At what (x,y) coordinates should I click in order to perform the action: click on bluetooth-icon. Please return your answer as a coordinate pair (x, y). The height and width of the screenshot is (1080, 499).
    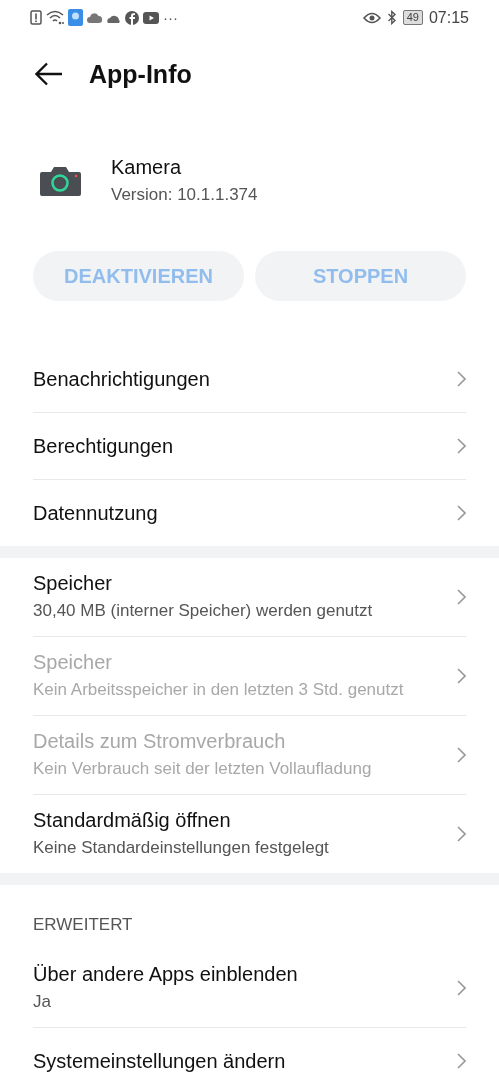
    Looking at the image, I should click on (391, 17).